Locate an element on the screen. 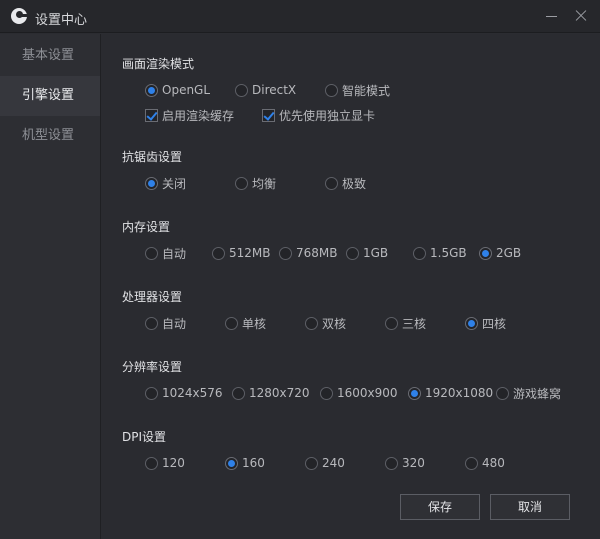 The height and width of the screenshot is (539, 600). window-title: 设置中心 is located at coordinates (61, 20).